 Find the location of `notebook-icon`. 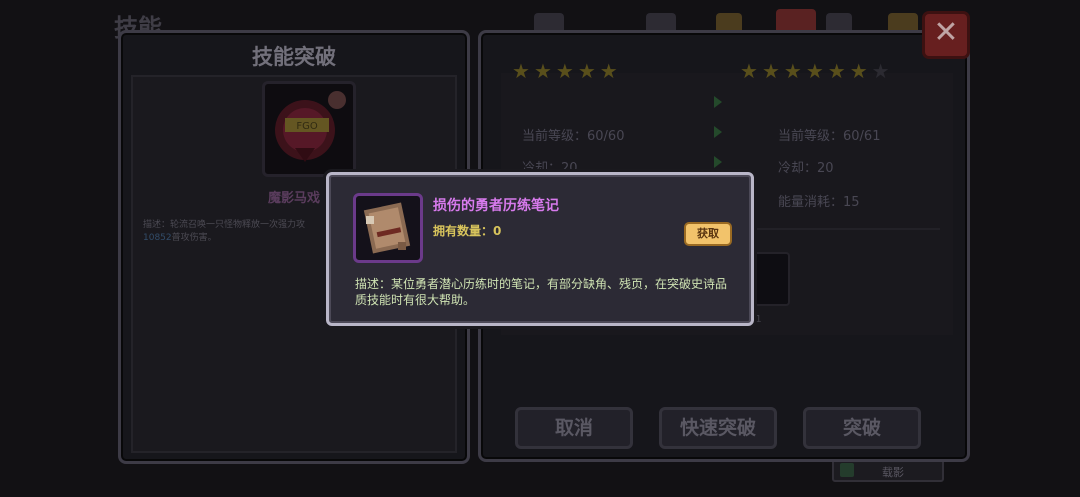

notebook-icon is located at coordinates (388, 228).